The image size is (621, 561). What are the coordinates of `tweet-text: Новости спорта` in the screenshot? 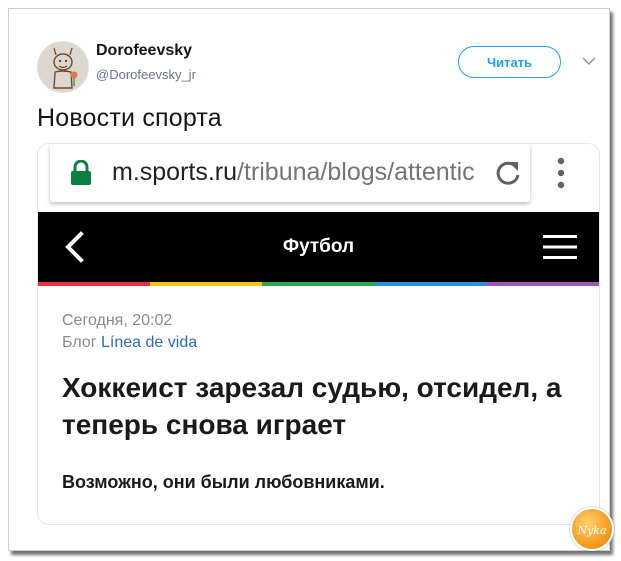 It's located at (129, 118).